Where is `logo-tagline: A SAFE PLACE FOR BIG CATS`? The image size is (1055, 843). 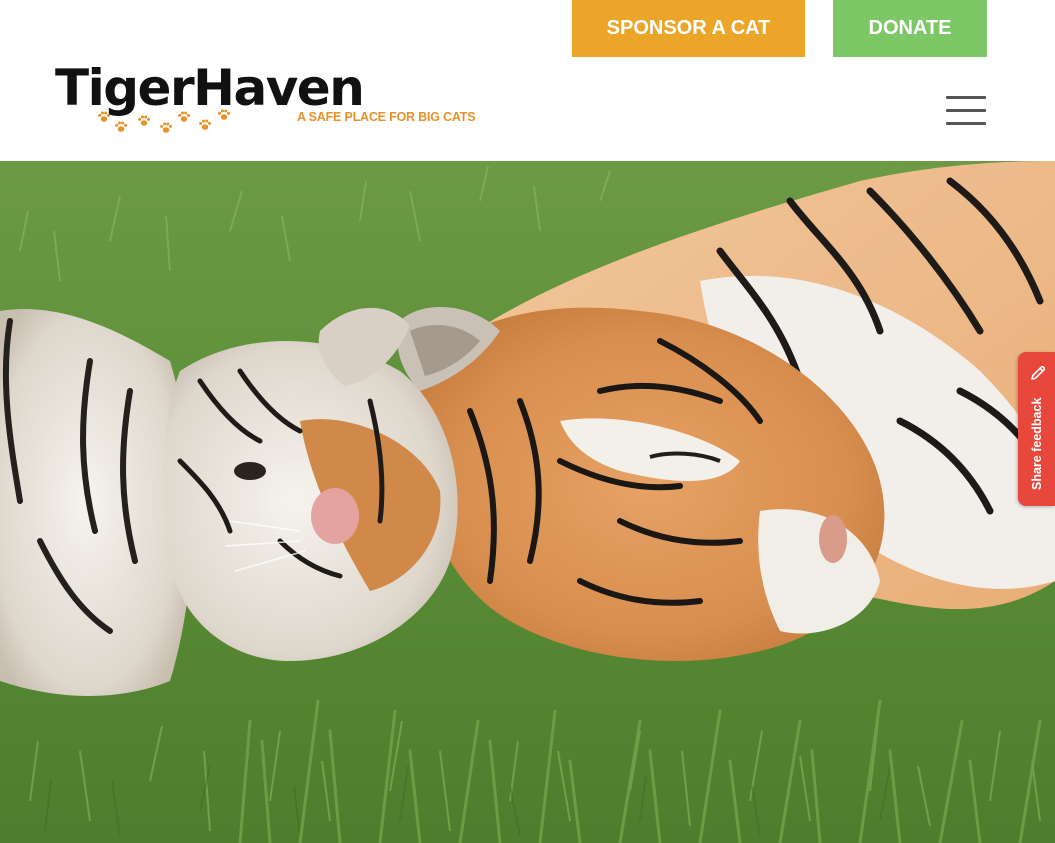 logo-tagline: A SAFE PLACE FOR BIG CATS is located at coordinates (386, 117).